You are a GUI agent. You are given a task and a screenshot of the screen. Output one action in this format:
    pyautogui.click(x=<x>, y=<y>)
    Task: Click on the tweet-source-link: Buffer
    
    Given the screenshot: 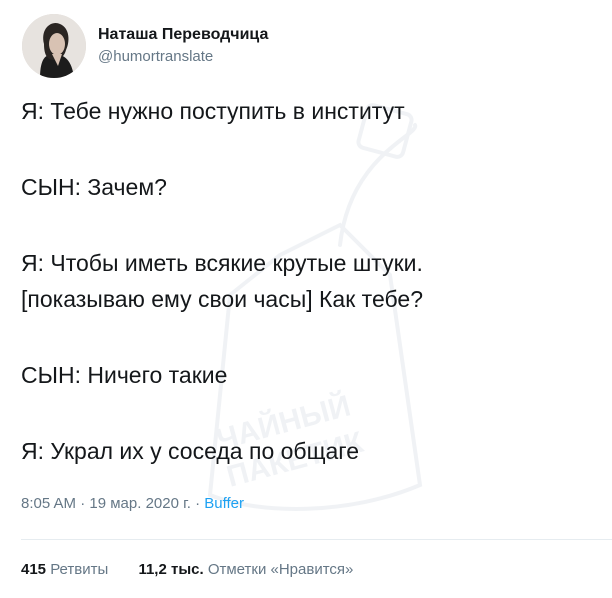 What is the action you would take?
    pyautogui.click(x=224, y=503)
    